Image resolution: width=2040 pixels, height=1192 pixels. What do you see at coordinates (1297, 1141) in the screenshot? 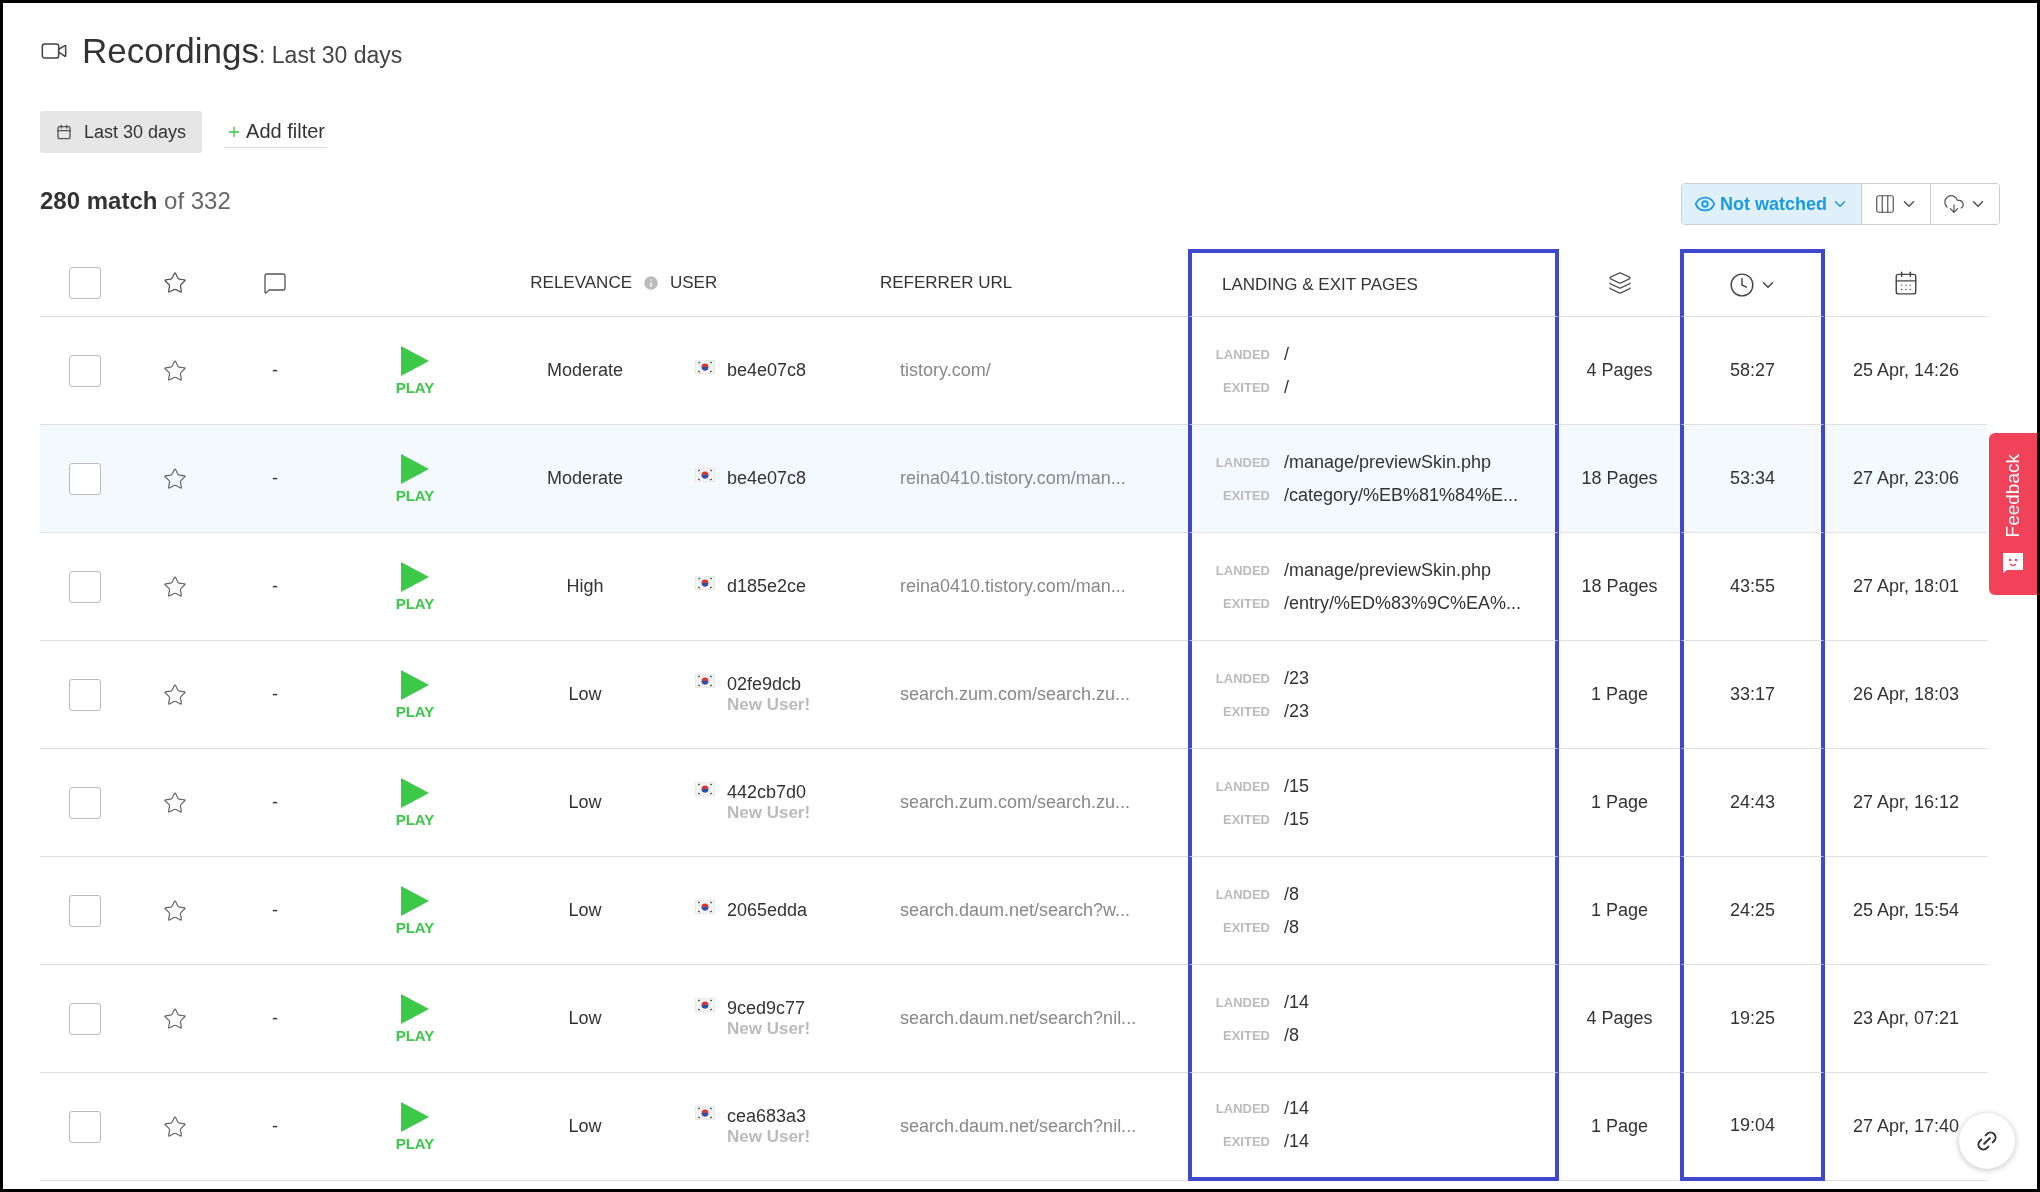
I see `exited-page: /14` at bounding box center [1297, 1141].